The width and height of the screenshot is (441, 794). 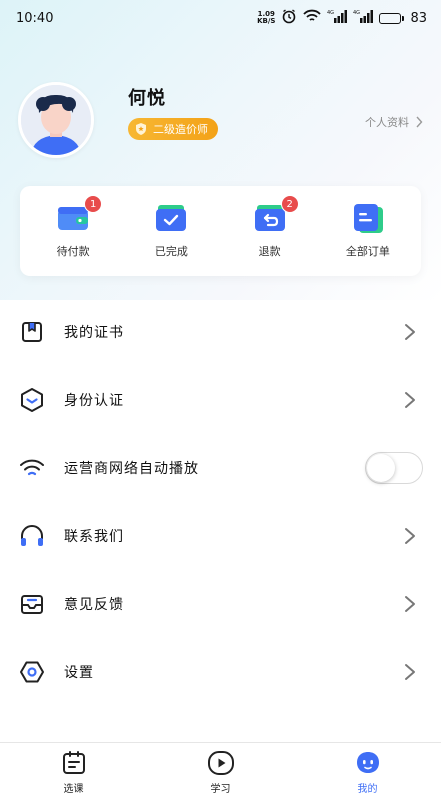 I want to click on battery-icon, so click(x=392, y=18).